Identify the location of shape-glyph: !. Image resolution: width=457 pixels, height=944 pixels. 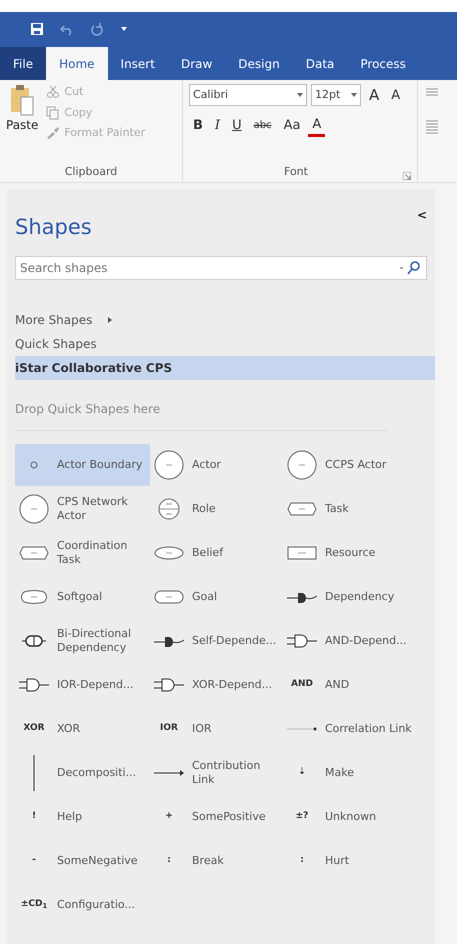
(34, 817).